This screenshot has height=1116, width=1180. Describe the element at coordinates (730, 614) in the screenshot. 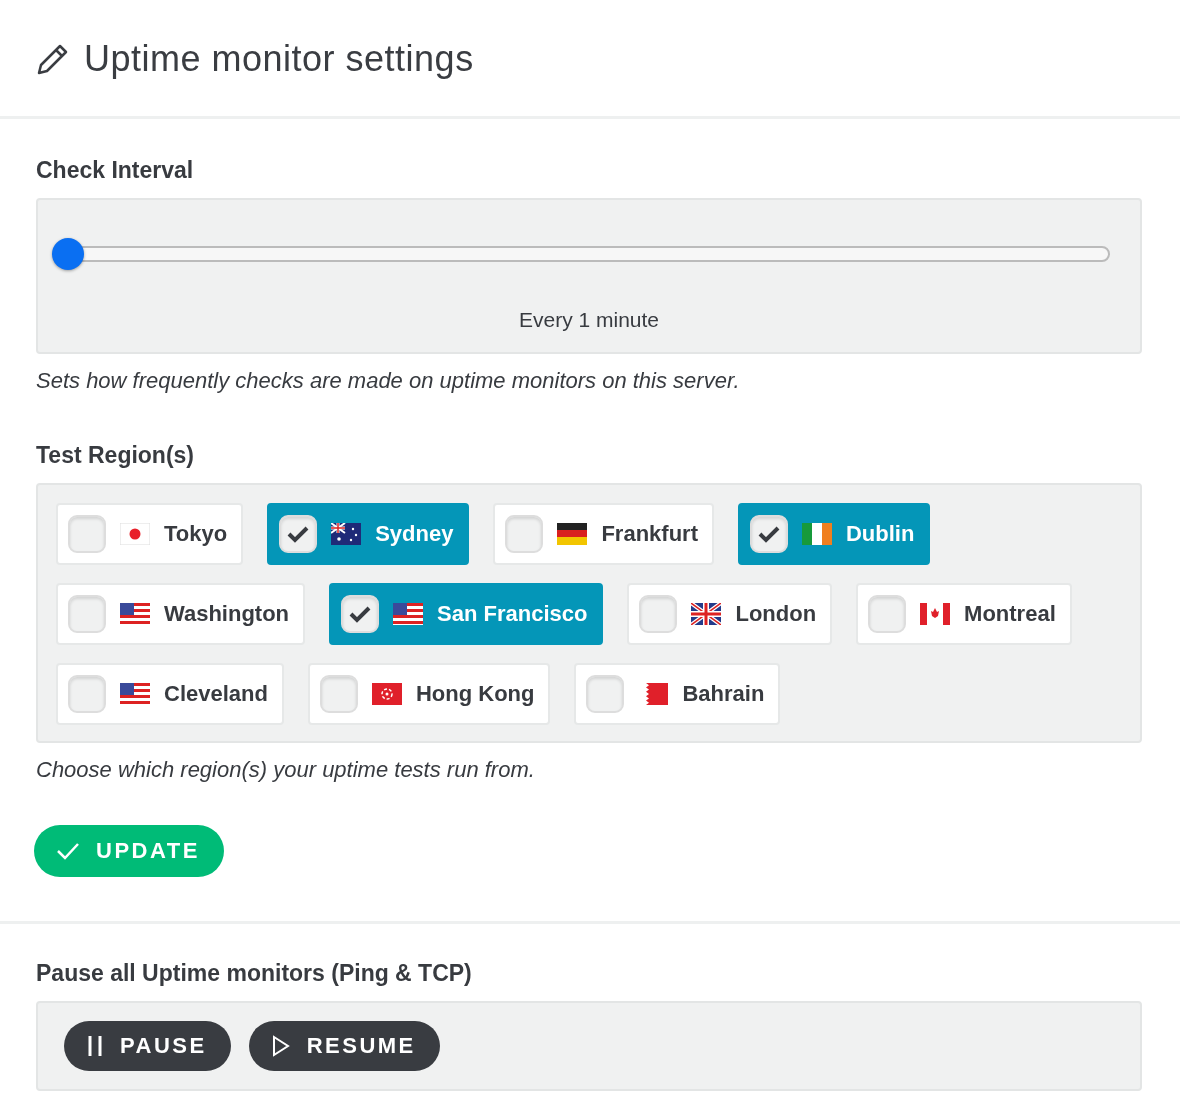

I see `region-option: London` at that location.